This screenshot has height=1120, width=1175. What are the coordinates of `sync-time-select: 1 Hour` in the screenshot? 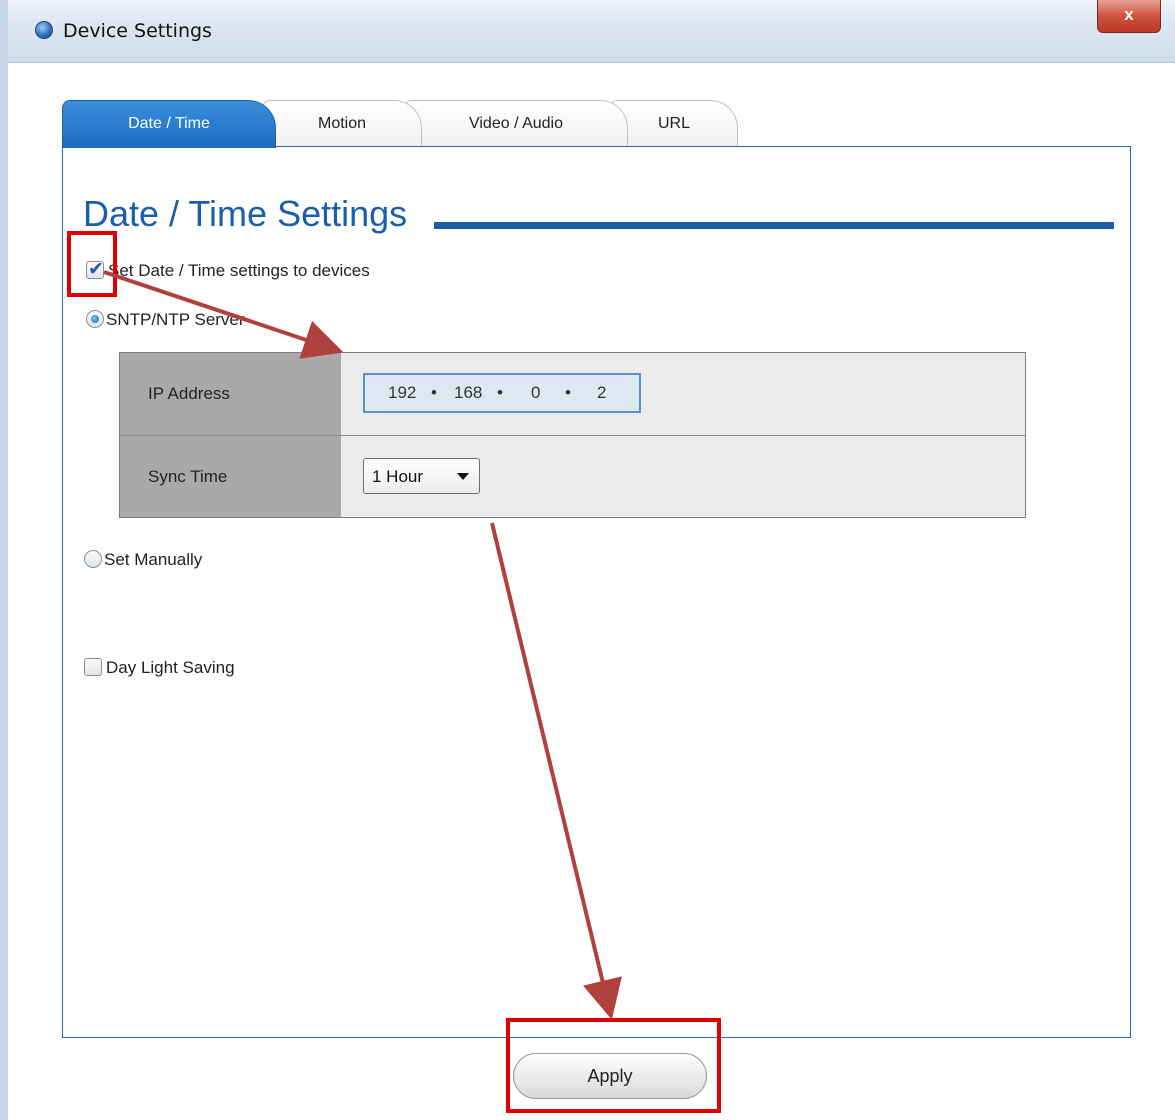 It's located at (421, 476).